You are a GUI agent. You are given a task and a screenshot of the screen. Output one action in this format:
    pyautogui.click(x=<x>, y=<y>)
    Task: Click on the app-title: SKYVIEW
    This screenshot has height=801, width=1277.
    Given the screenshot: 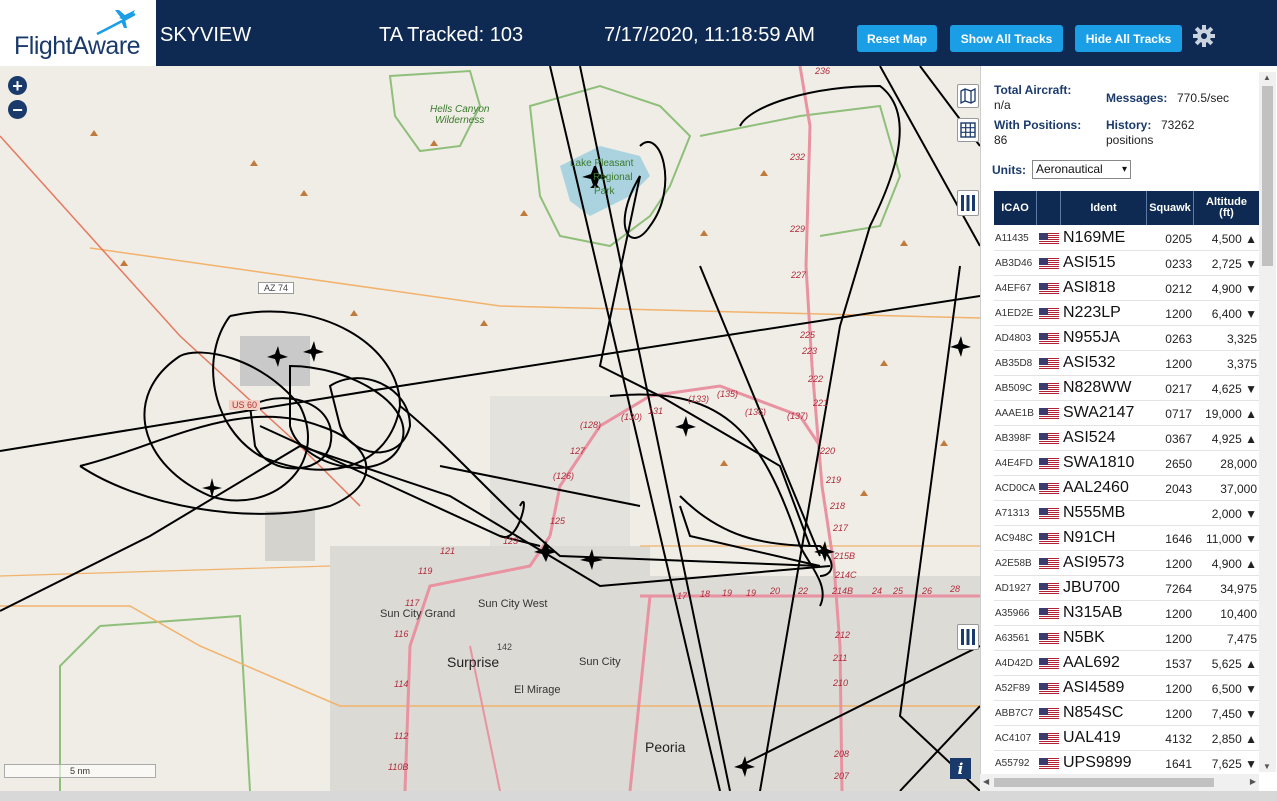 What is the action you would take?
    pyautogui.click(x=206, y=35)
    